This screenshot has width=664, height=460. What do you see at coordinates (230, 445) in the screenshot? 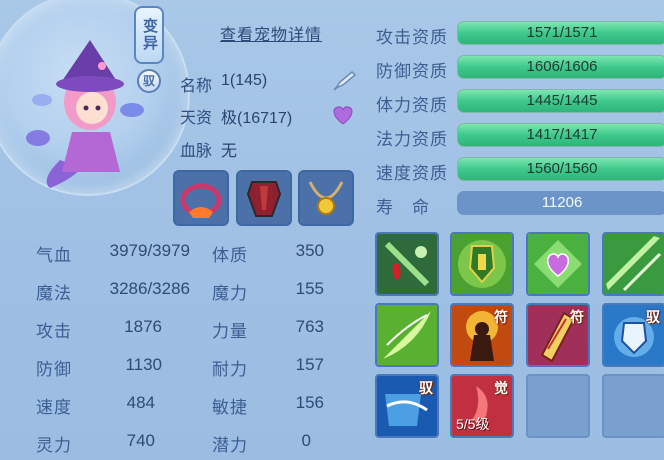
I see `stat-label-potential: 潜力` at bounding box center [230, 445].